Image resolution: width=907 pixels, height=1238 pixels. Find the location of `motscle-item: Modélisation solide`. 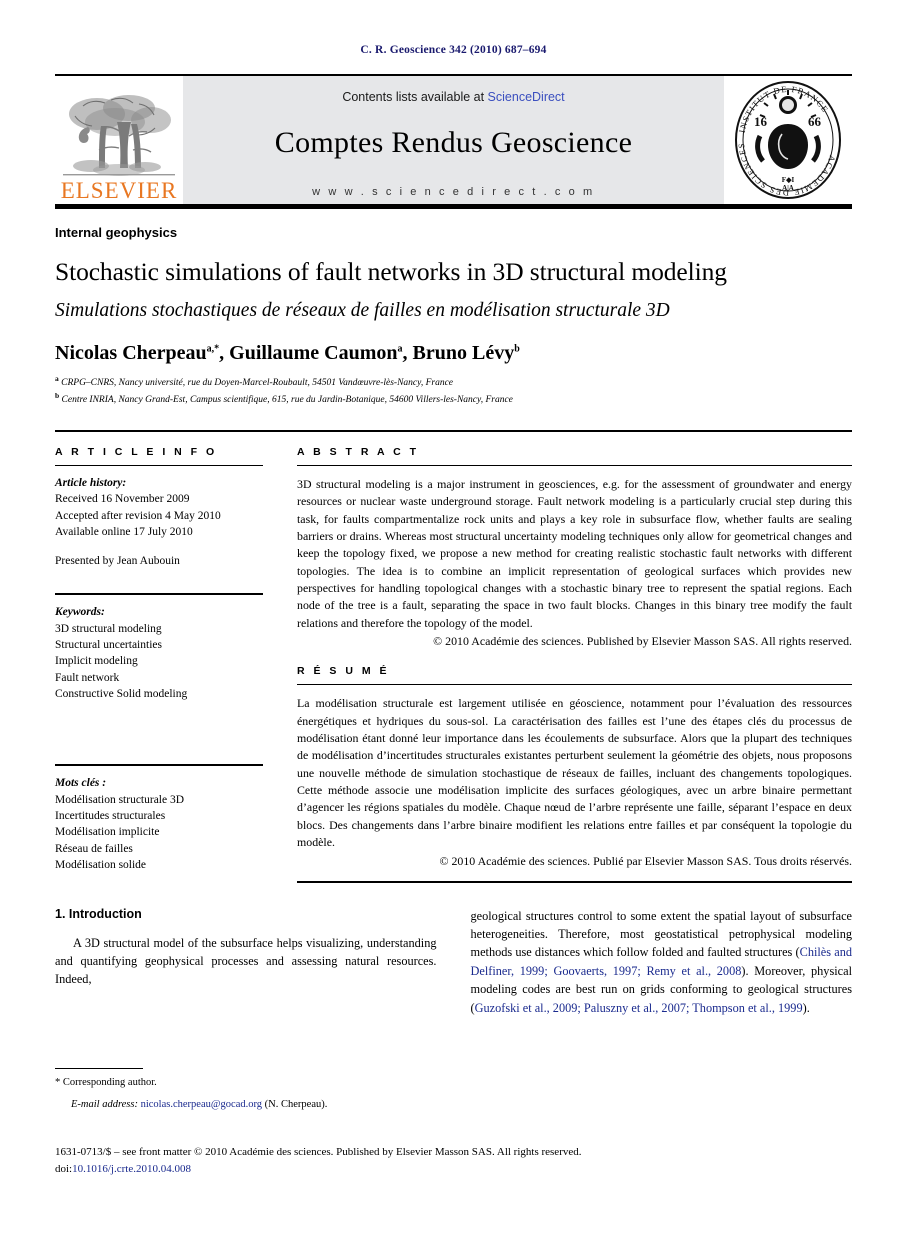

motscle-item: Modélisation solide is located at coordinates (101, 865).